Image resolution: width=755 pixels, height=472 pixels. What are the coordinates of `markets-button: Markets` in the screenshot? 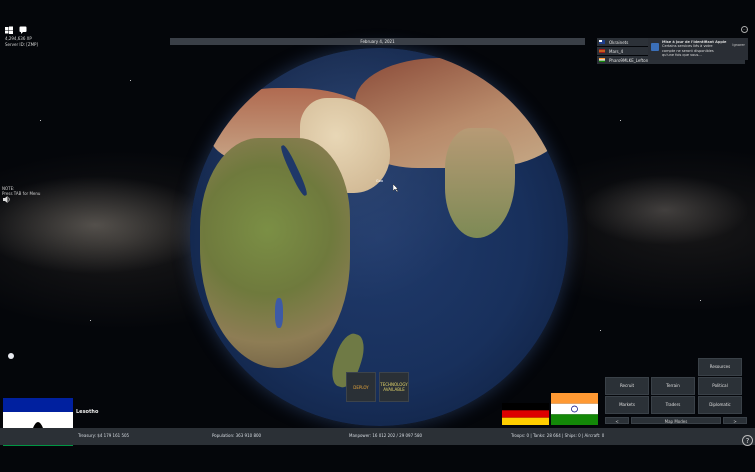 It's located at (627, 405).